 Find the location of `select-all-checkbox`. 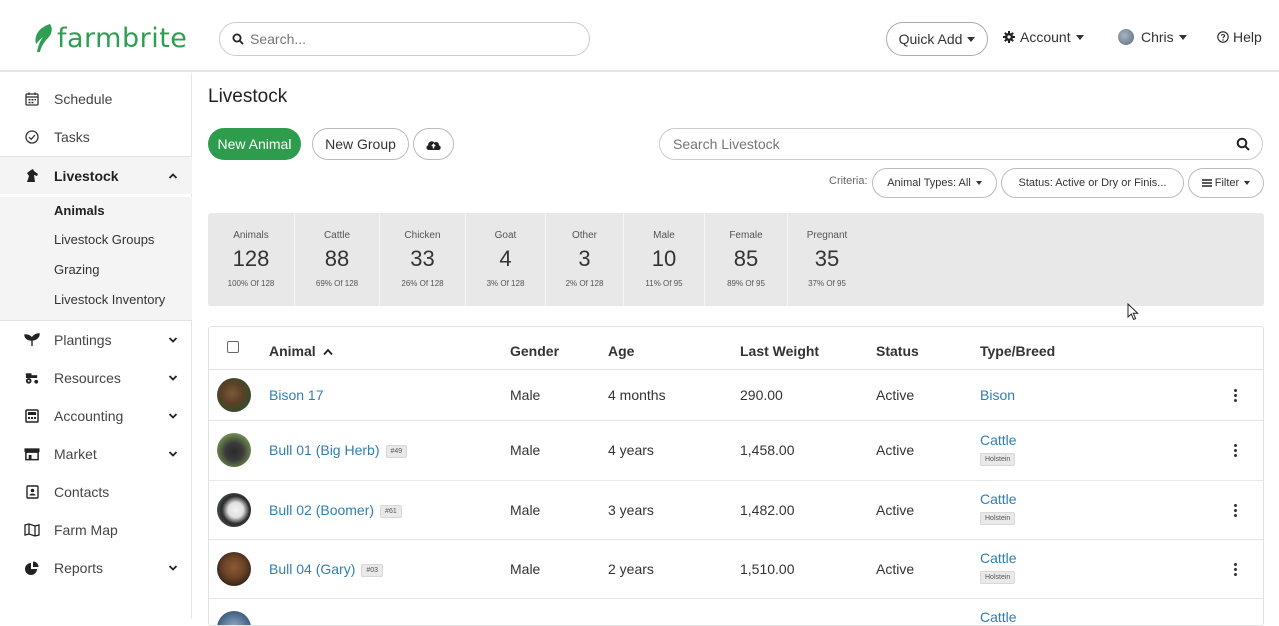

select-all-checkbox is located at coordinates (233, 347).